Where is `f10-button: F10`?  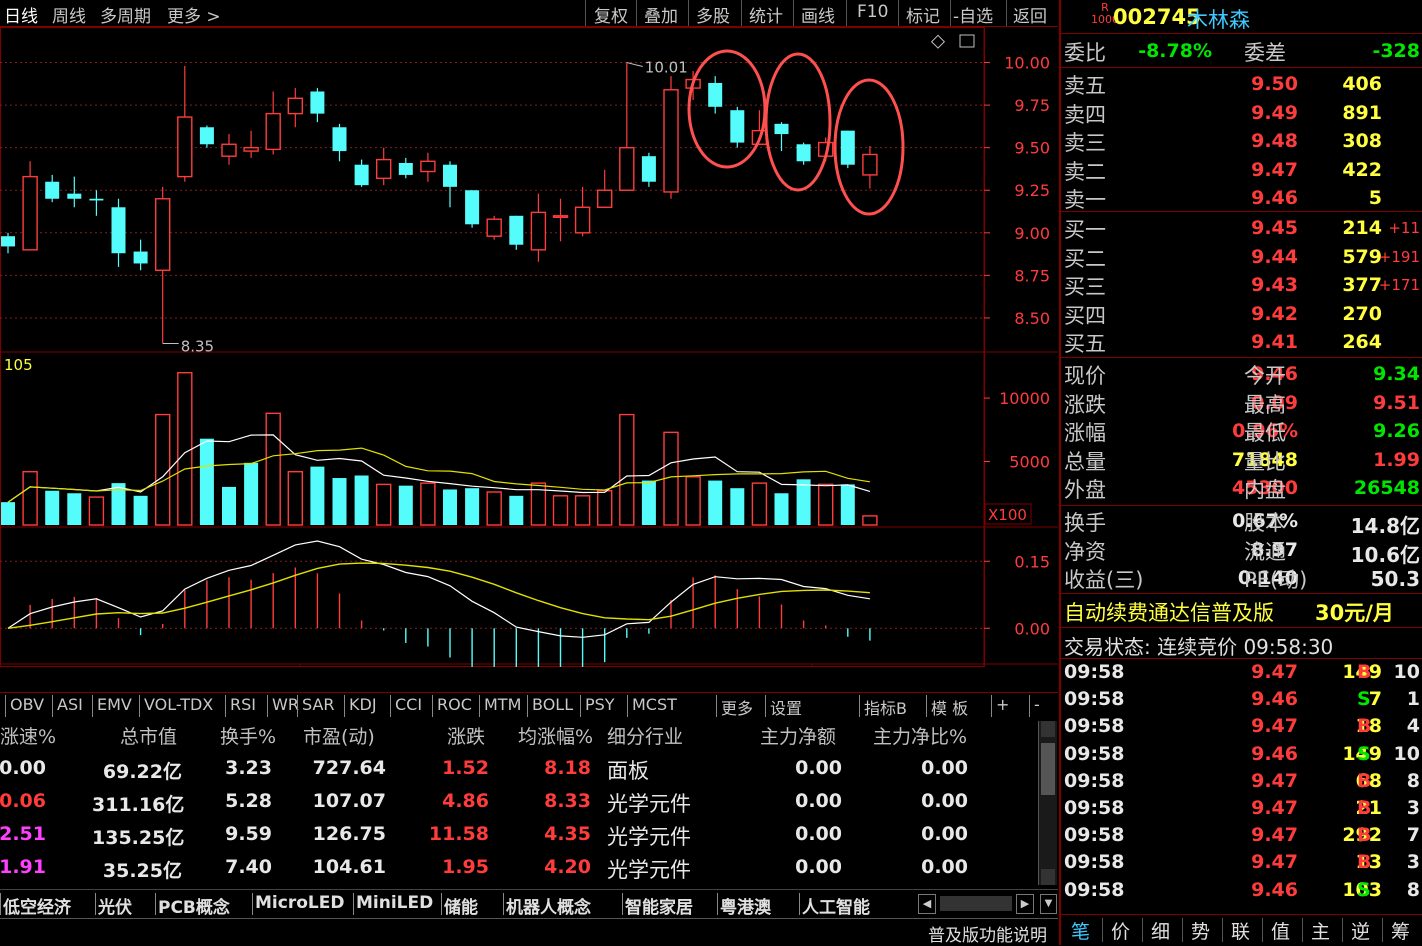 f10-button: F10 is located at coordinates (872, 12).